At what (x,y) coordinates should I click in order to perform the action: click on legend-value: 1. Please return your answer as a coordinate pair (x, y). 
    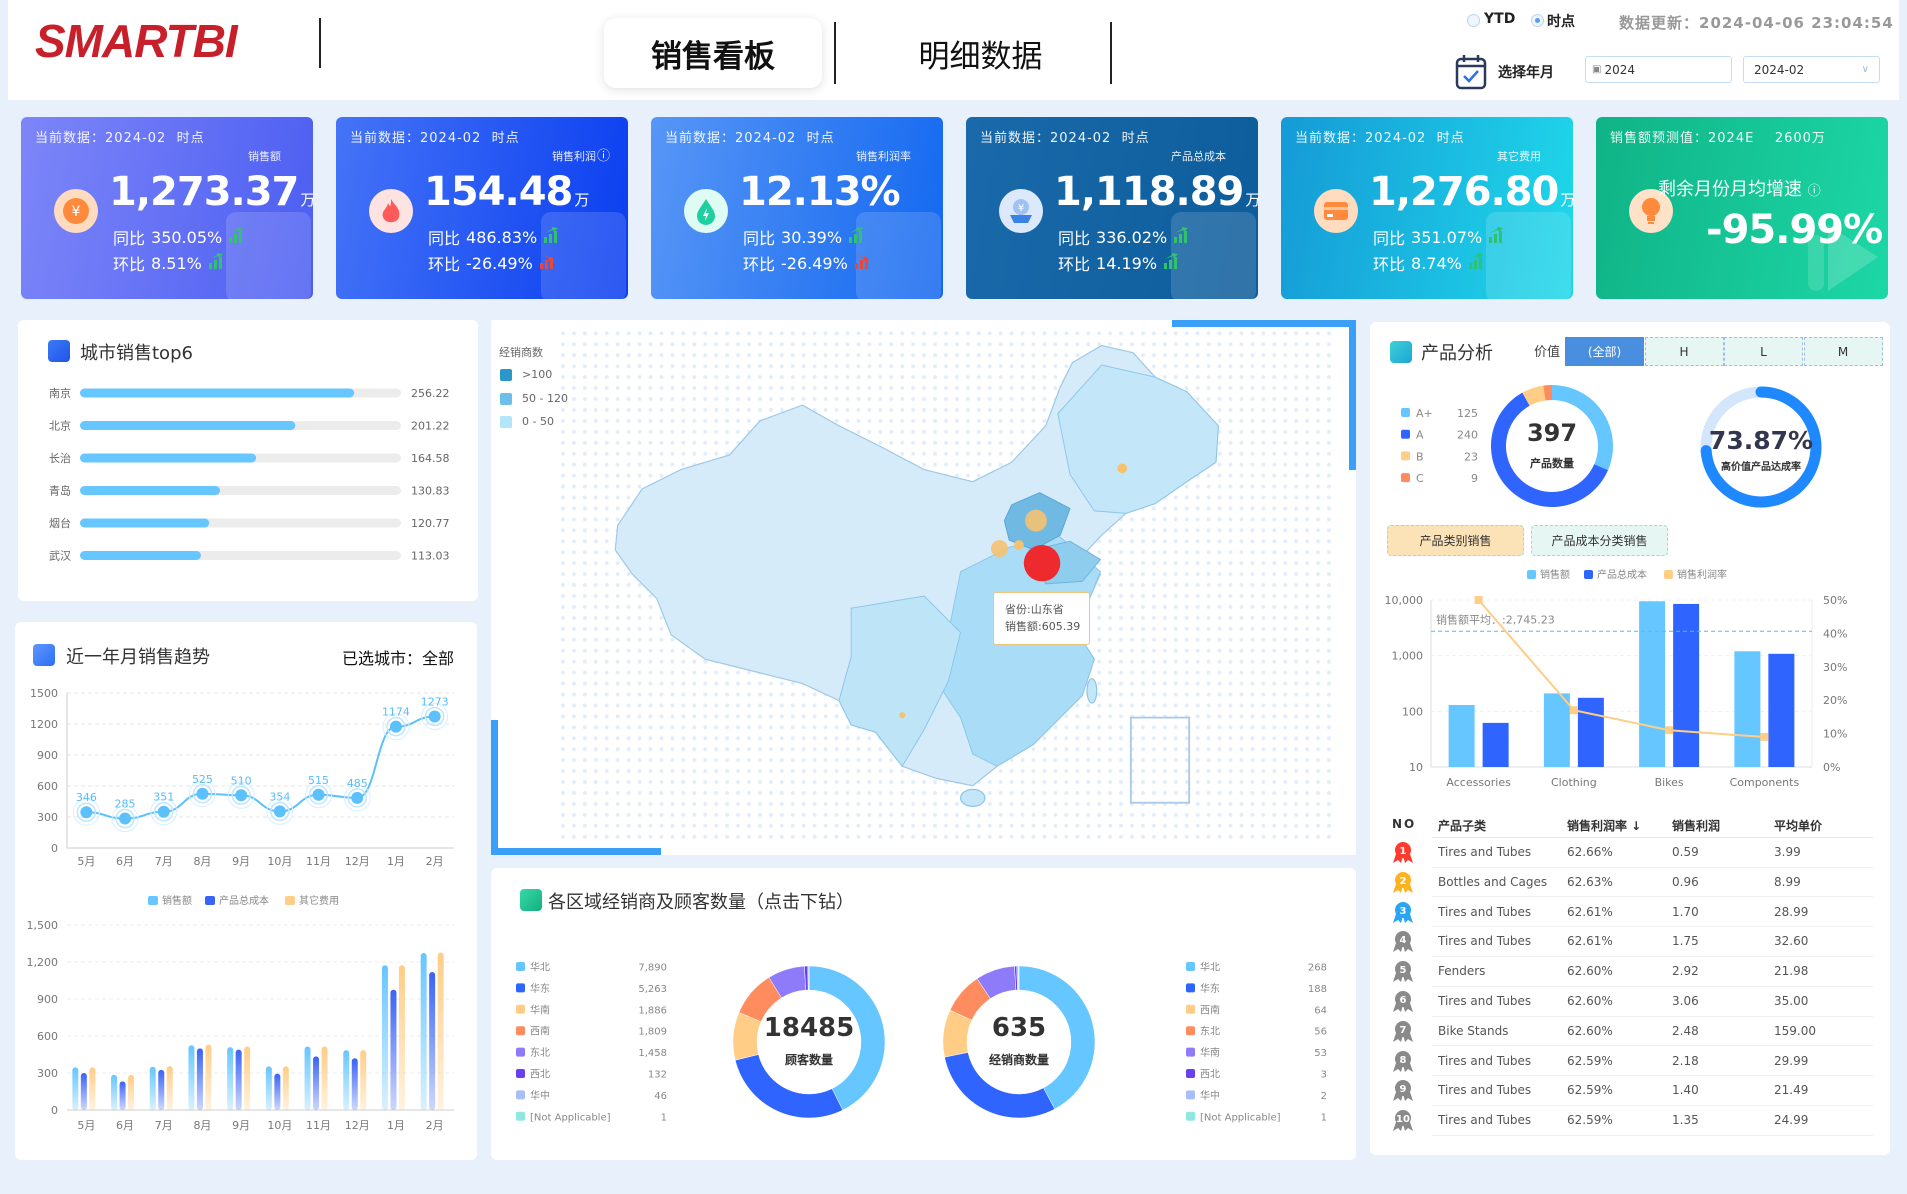
    Looking at the image, I should click on (664, 1117).